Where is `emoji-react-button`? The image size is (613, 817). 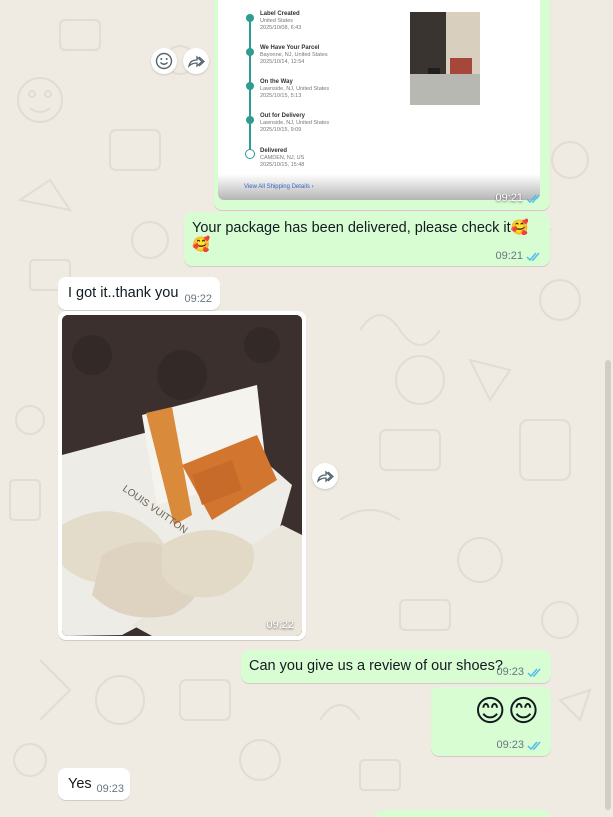 emoji-react-button is located at coordinates (164, 61).